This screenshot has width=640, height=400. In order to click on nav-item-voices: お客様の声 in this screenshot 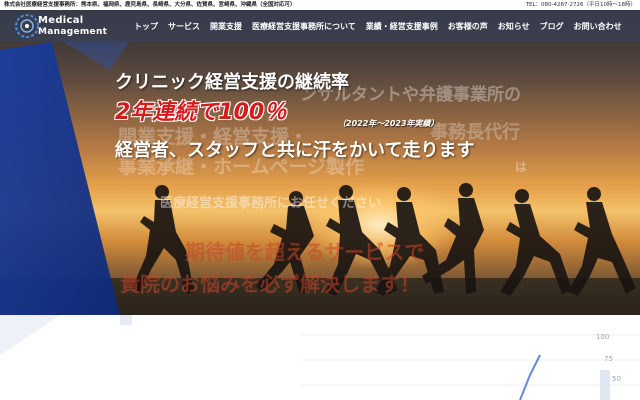, I will do `click(468, 26)`.